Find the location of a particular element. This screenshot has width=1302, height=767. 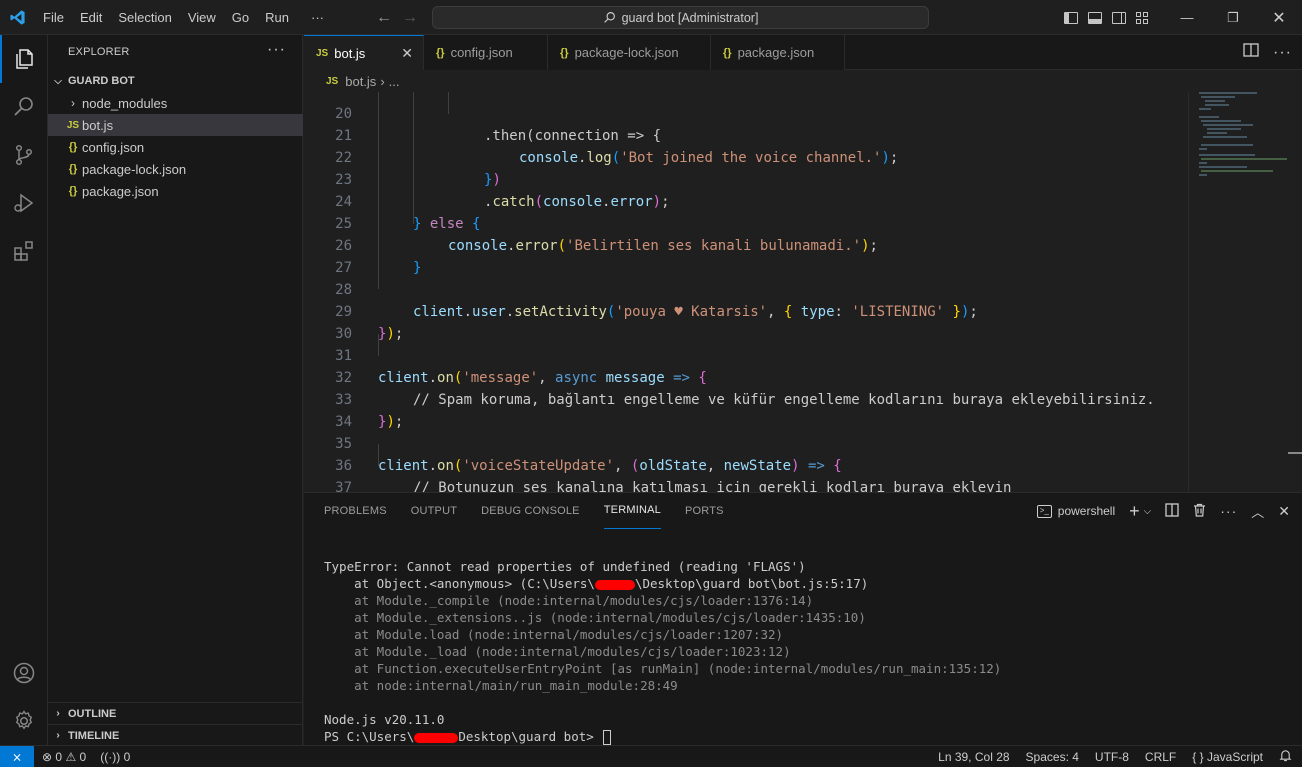

status-left: ⊗ 0 ⚠ 0 ((·)) 0 is located at coordinates (86, 756).